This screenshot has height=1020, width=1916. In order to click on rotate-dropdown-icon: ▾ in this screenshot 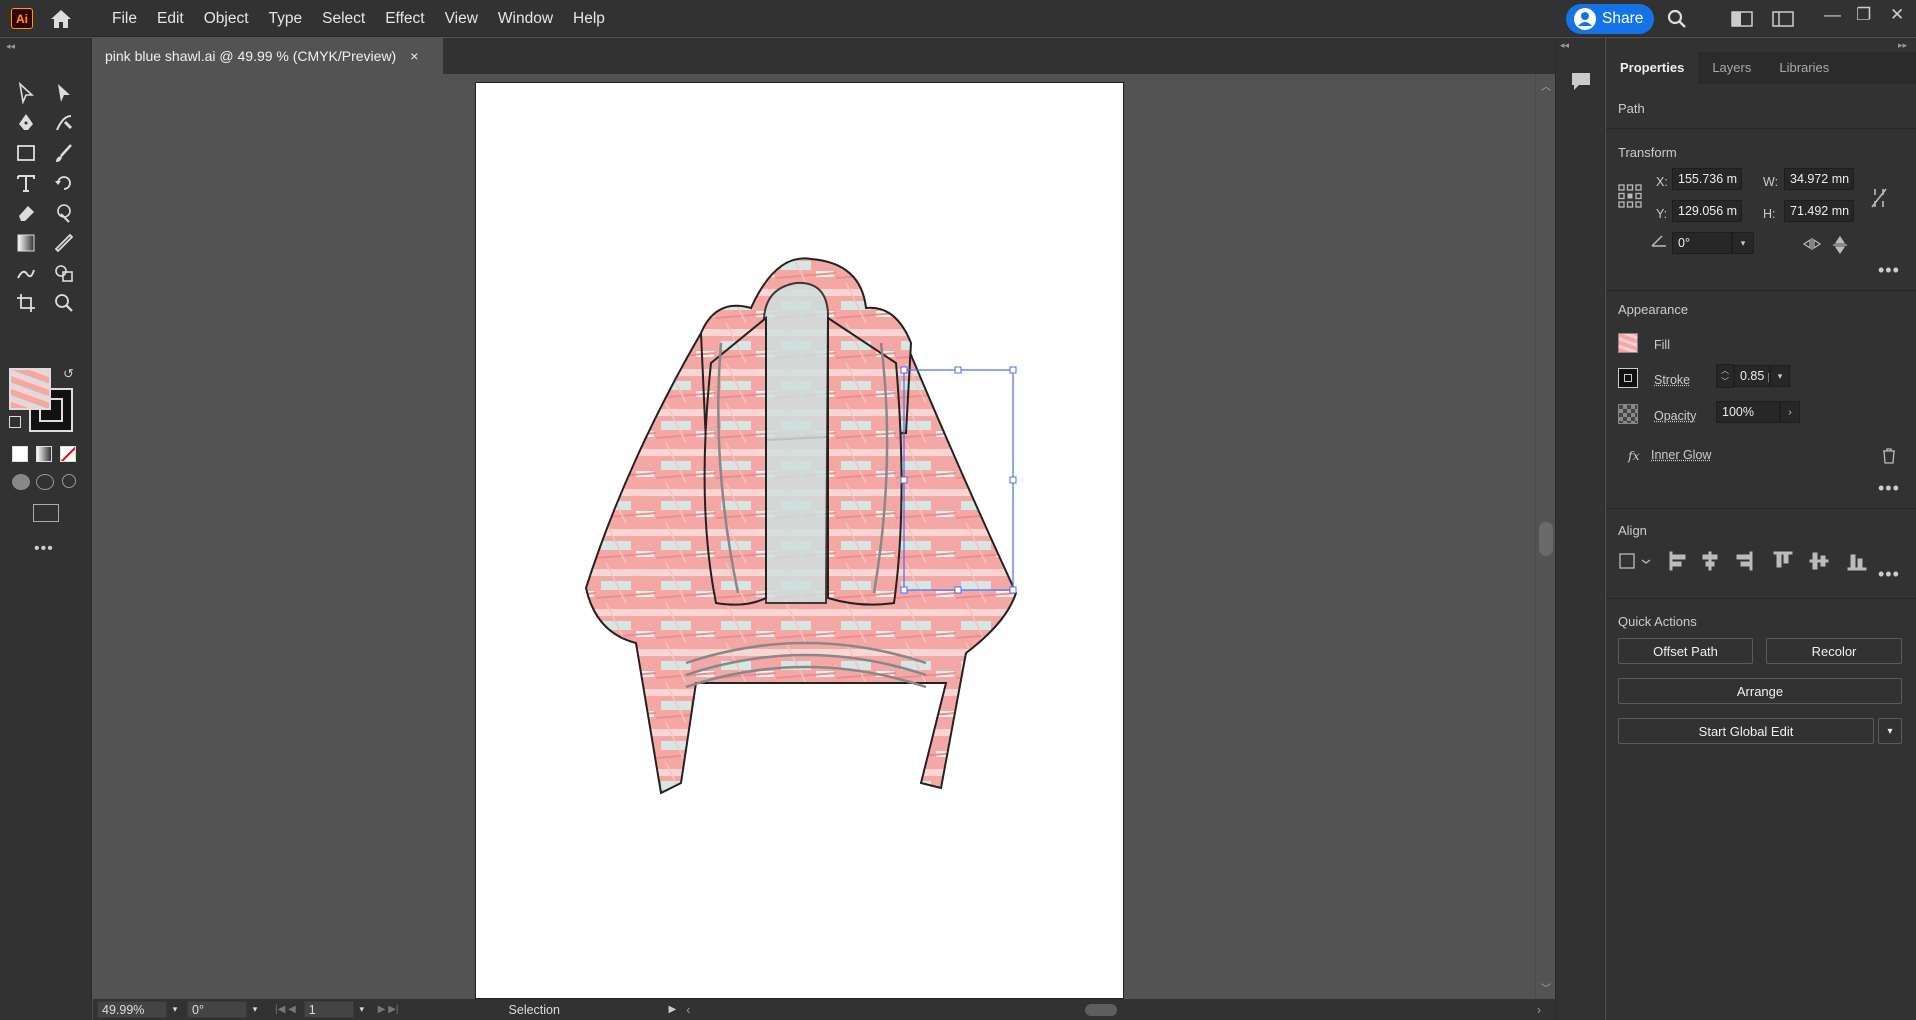, I will do `click(1743, 243)`.